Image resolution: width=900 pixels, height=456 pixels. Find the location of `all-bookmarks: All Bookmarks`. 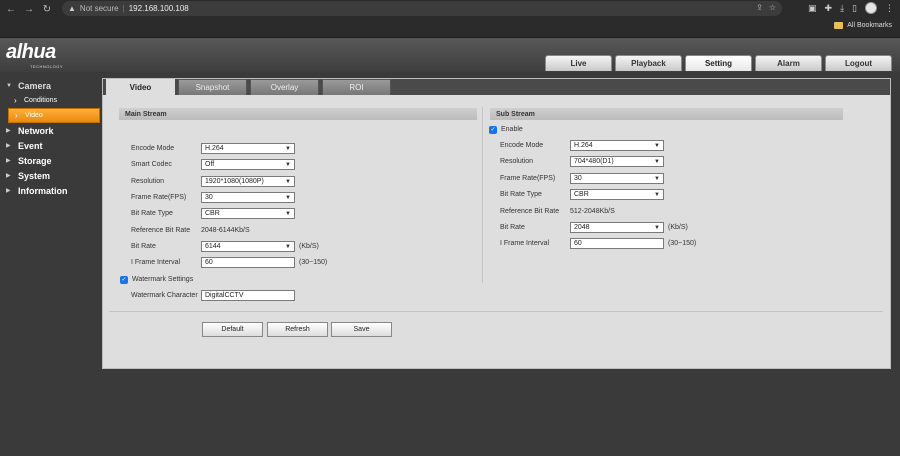

all-bookmarks: All Bookmarks is located at coordinates (863, 25).